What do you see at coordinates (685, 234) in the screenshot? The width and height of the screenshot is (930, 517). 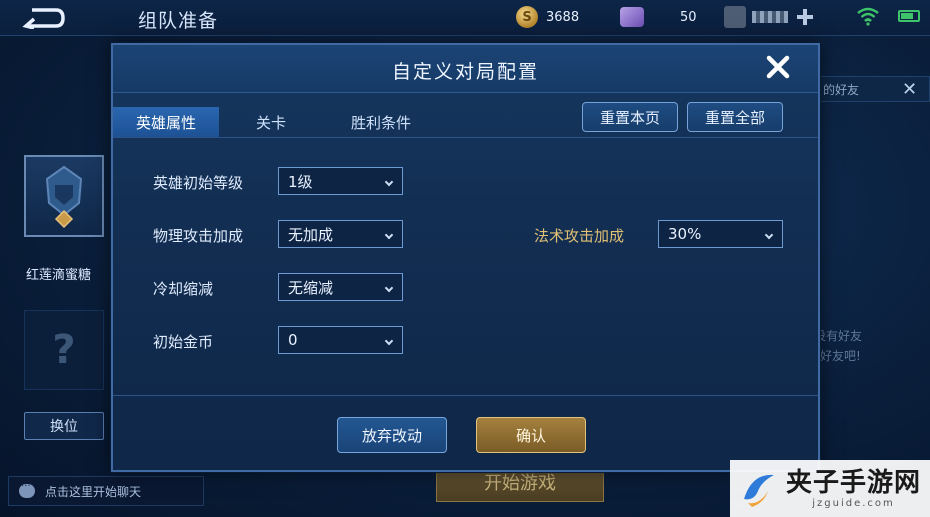 I see `magic-bonus-value: 30%` at bounding box center [685, 234].